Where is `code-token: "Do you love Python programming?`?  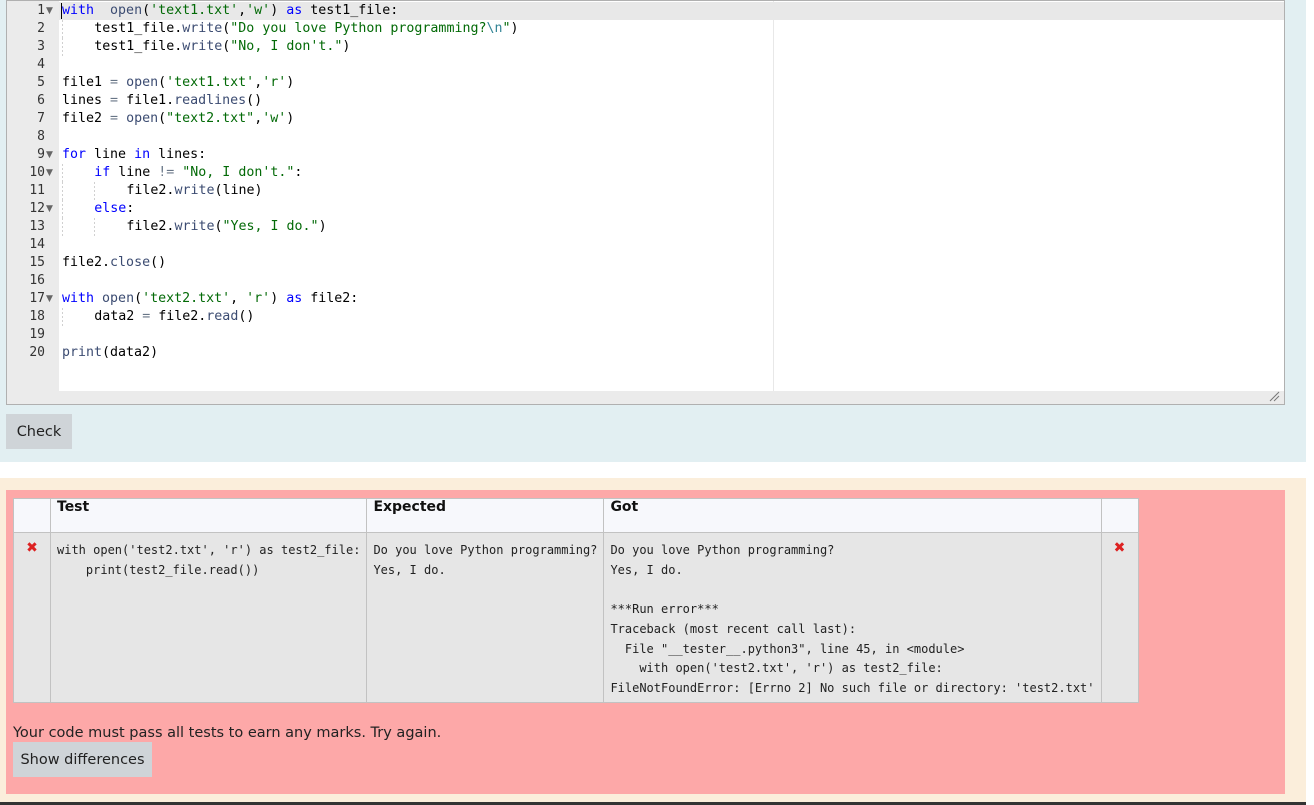 code-token: "Do you love Python programming? is located at coordinates (358, 28).